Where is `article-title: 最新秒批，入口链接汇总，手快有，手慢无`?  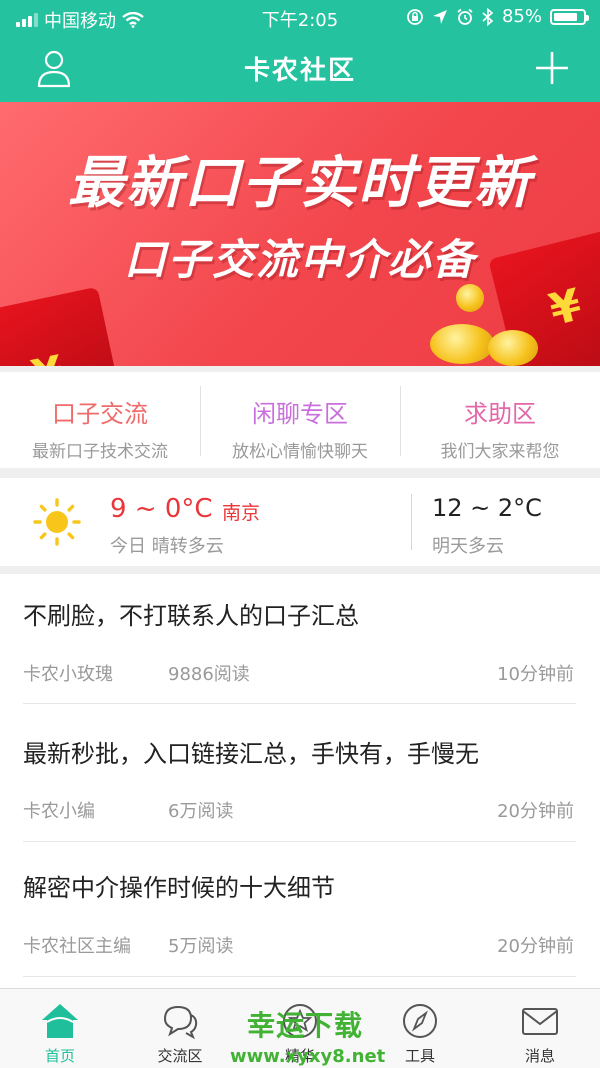 article-title: 最新秒批，入口链接汇总，手快有，手慢无 is located at coordinates (251, 754).